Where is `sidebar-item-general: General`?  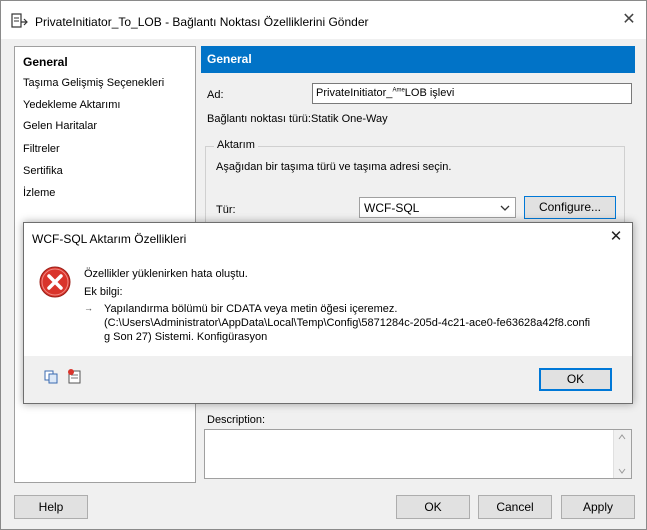
sidebar-item-general: General is located at coordinates (45, 62).